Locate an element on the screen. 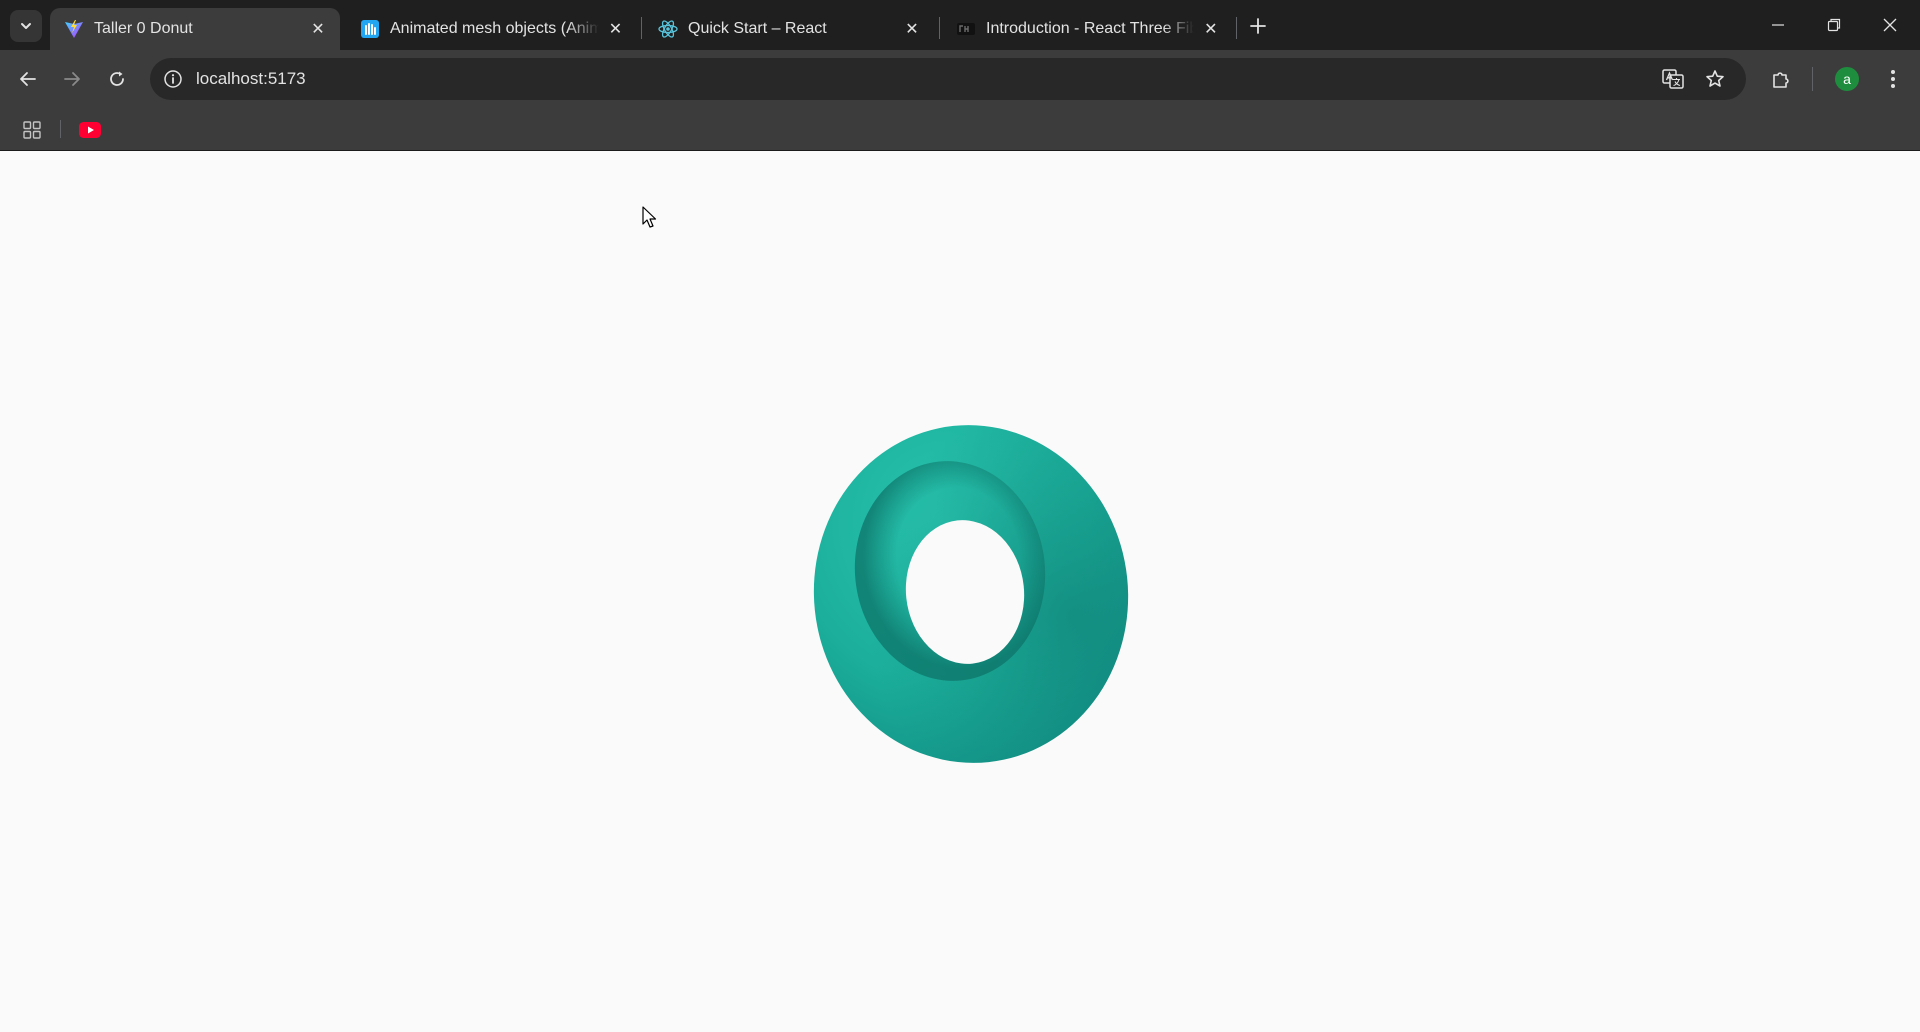 The height and width of the screenshot is (1032, 1920). avatar: a is located at coordinates (1847, 79).